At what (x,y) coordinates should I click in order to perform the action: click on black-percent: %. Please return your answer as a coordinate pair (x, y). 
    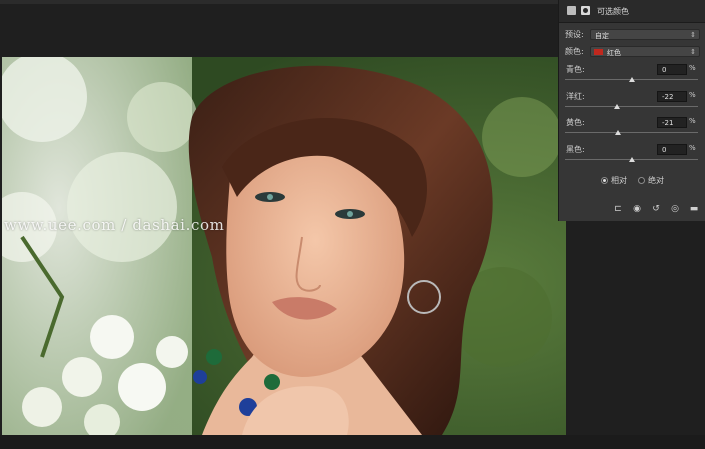
    Looking at the image, I should click on (692, 148).